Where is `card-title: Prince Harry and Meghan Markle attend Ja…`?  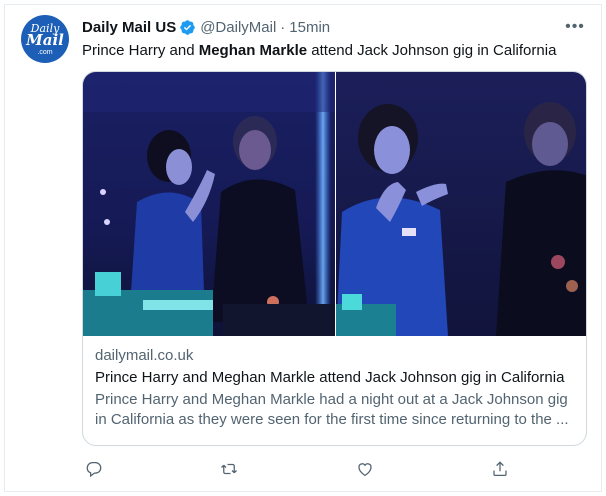
card-title: Prince Harry and Meghan Markle attend Ja… is located at coordinates (335, 378).